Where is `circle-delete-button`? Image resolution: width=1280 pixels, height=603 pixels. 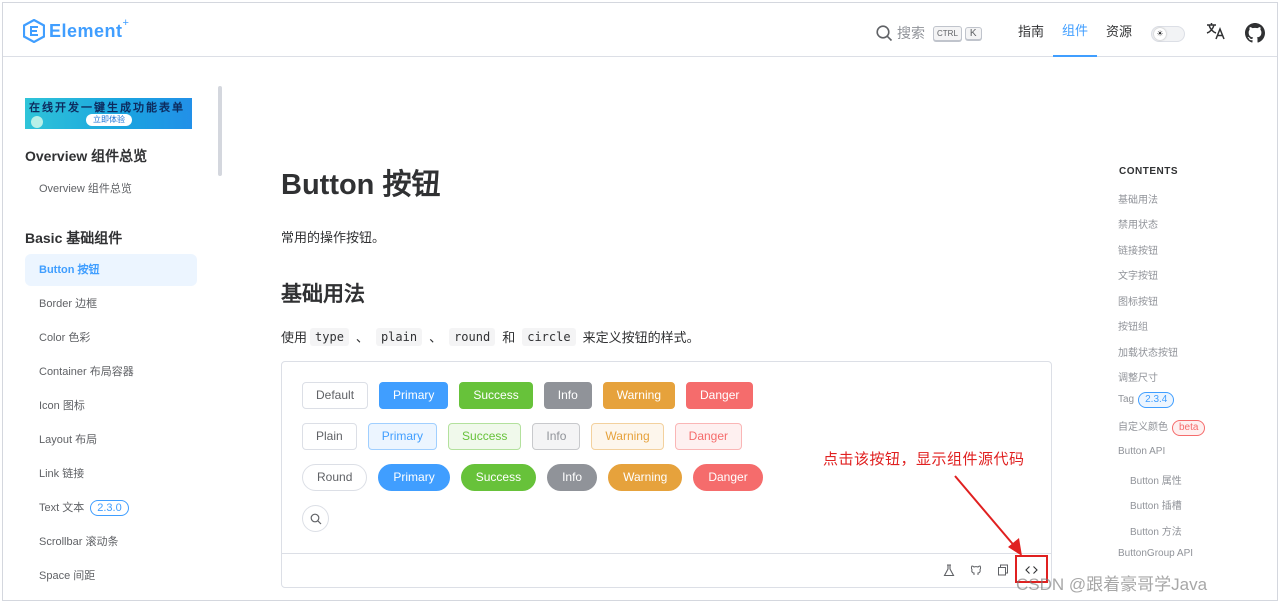
circle-delete-button is located at coordinates (500, 518).